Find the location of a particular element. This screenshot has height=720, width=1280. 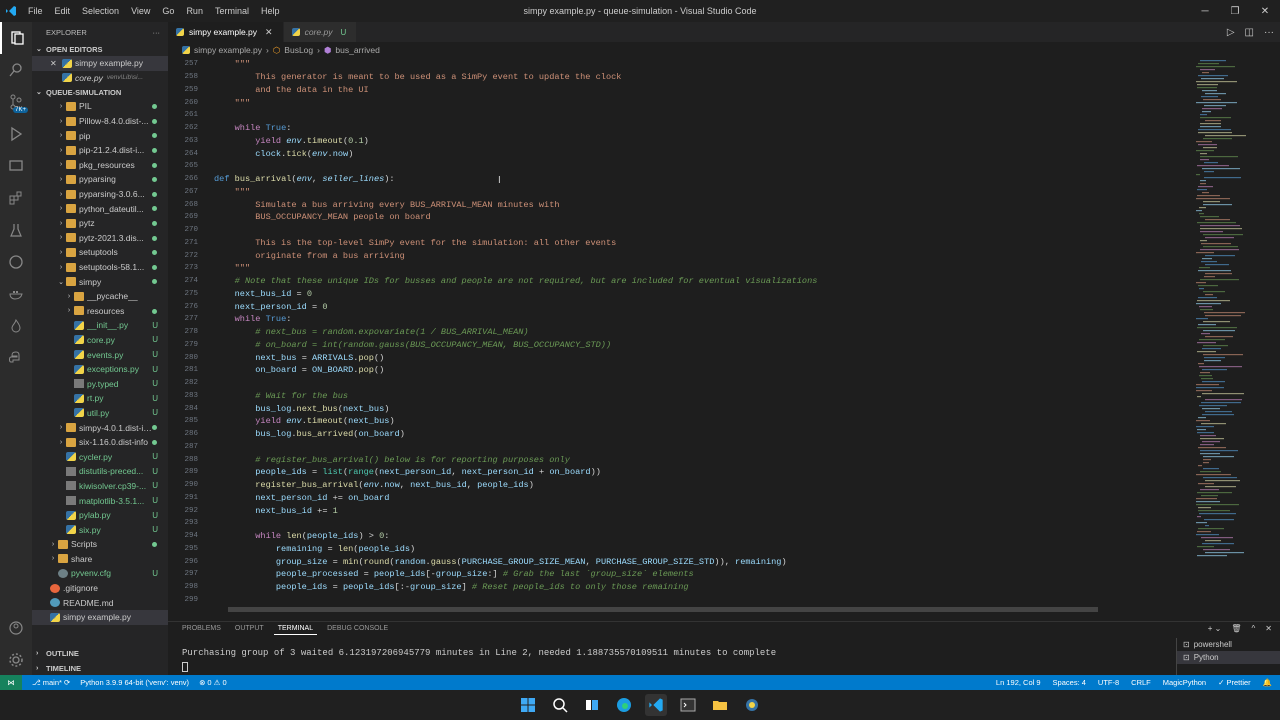

tree-item: kiwisolver.cp39-... U is located at coordinates (100, 486).